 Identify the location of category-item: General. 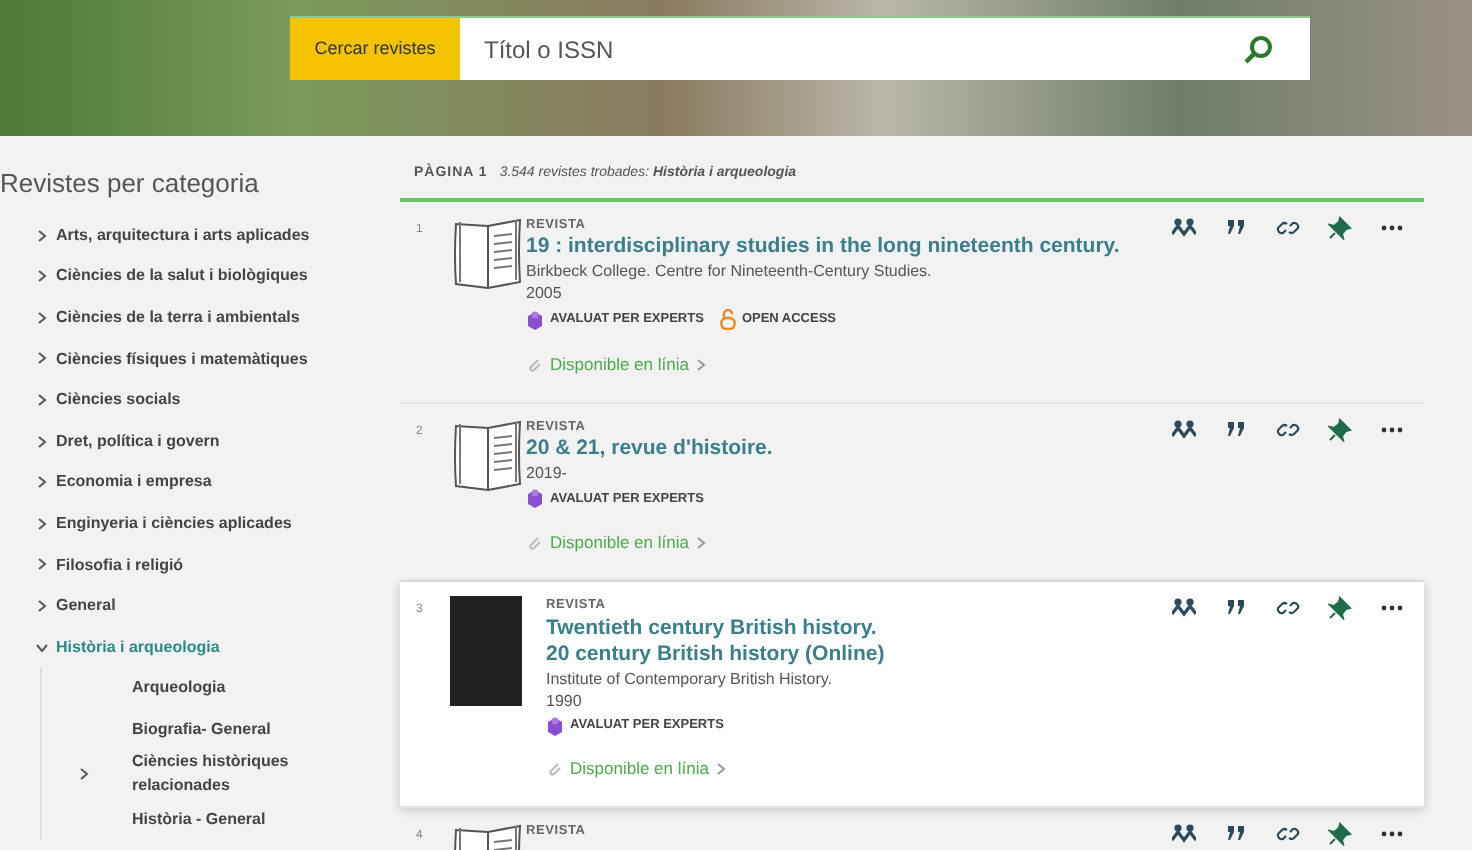
(195, 606).